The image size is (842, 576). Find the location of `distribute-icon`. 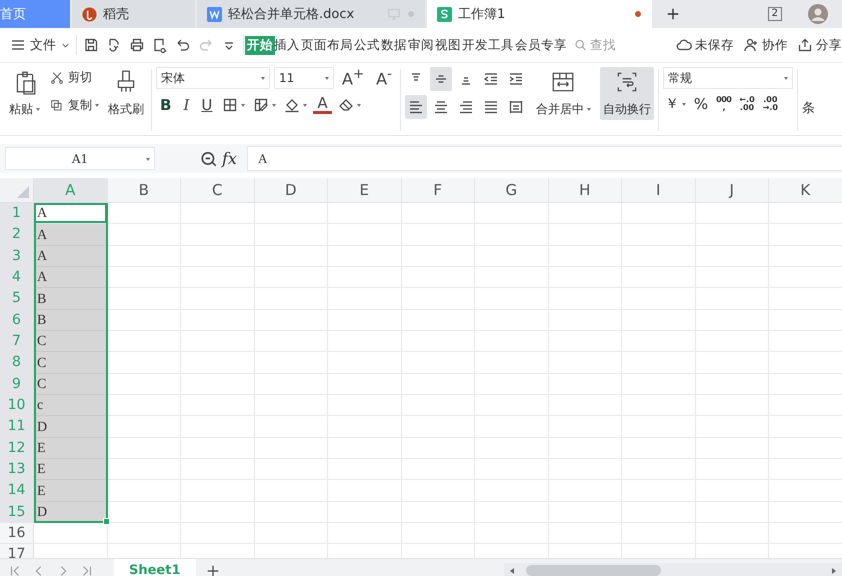

distribute-icon is located at coordinates (516, 107).